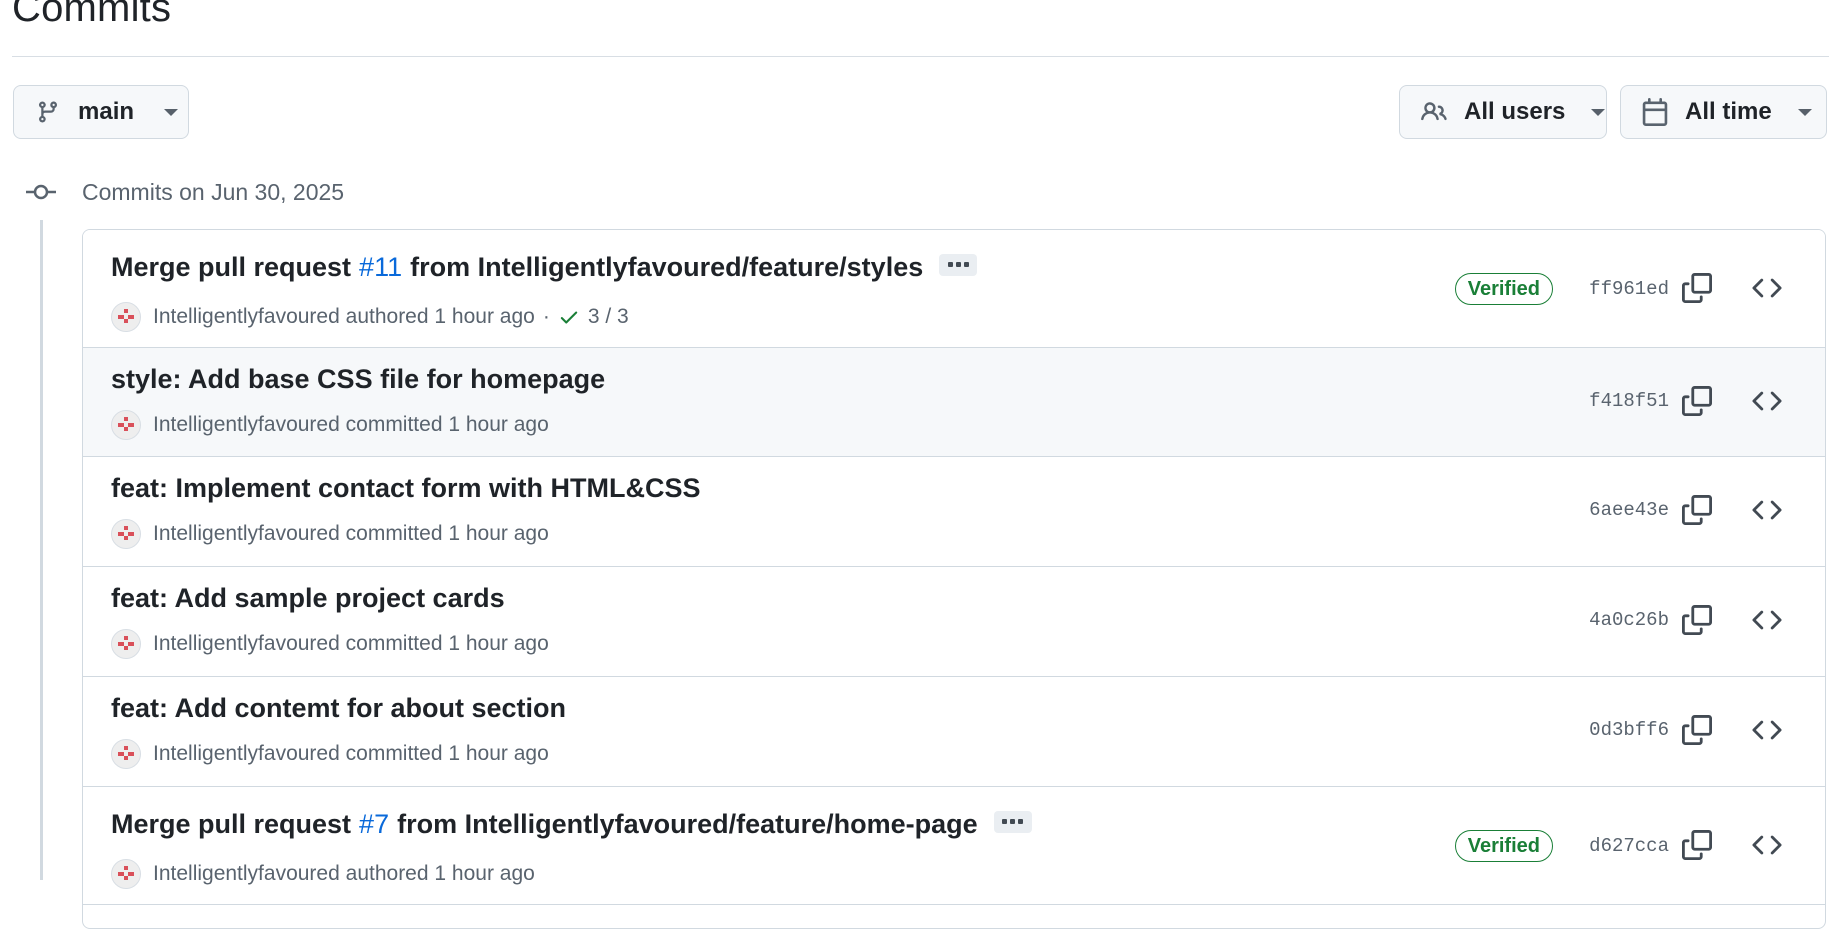 This screenshot has height=929, width=1841. I want to click on timeline-line, so click(41, 550).